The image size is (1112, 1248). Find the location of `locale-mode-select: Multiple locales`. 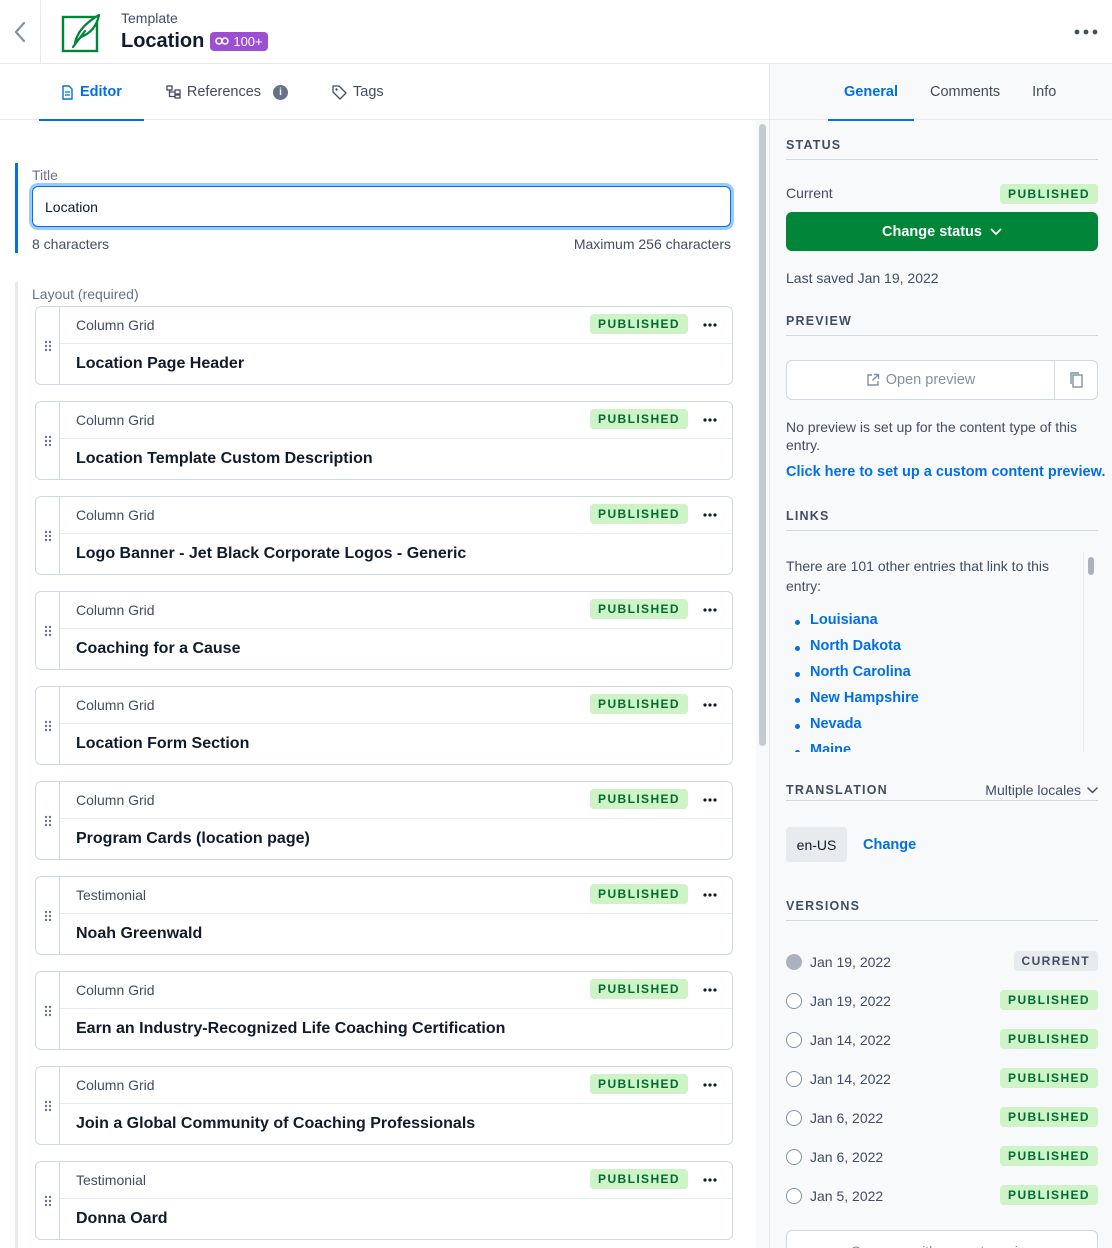

locale-mode-select: Multiple locales is located at coordinates (1041, 790).